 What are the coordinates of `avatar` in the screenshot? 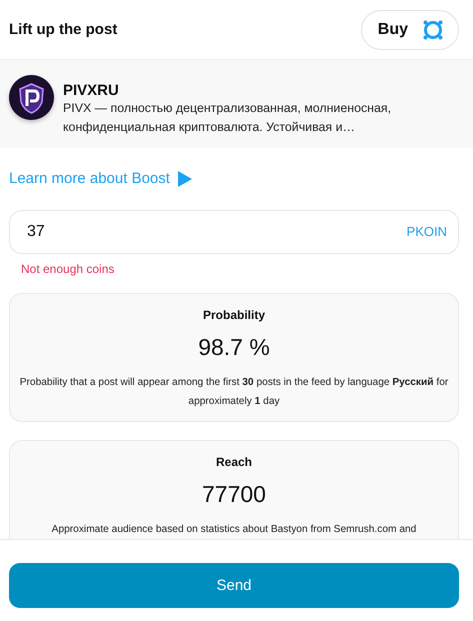 It's located at (31, 97).